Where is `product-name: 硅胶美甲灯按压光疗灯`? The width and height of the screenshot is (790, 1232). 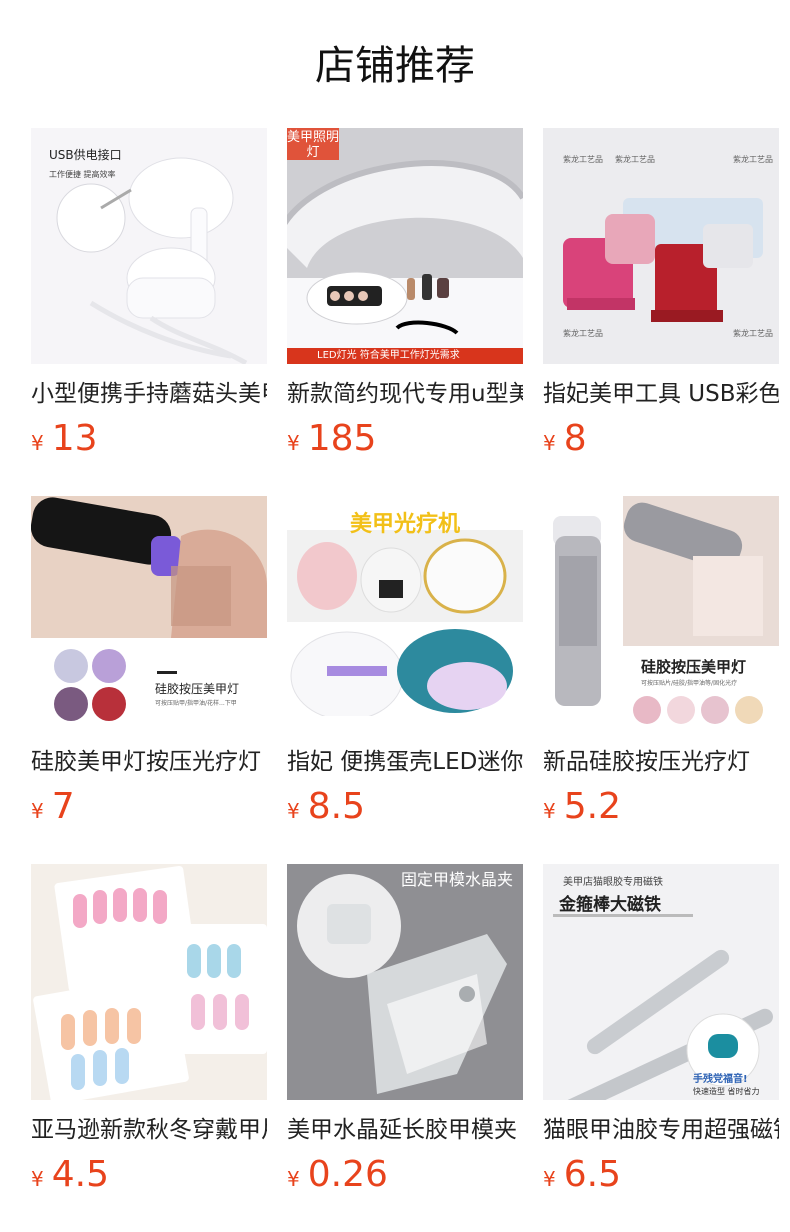
product-name: 硅胶美甲灯按压光疗灯 is located at coordinates (149, 762).